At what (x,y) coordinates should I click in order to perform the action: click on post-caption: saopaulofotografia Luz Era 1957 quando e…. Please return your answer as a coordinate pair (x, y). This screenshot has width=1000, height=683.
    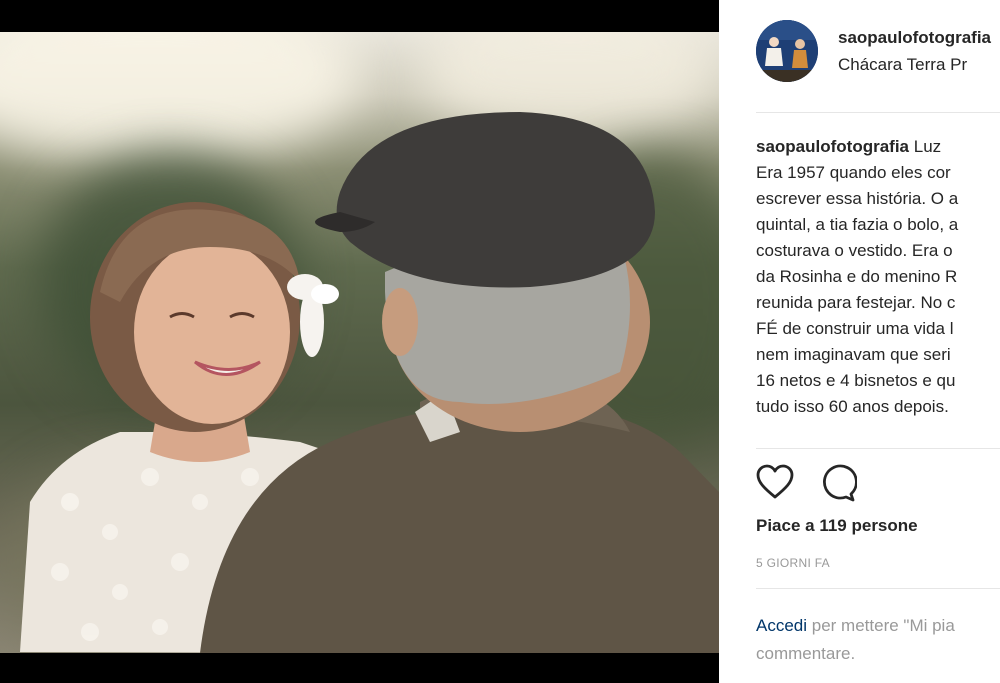
    Looking at the image, I should click on (878, 277).